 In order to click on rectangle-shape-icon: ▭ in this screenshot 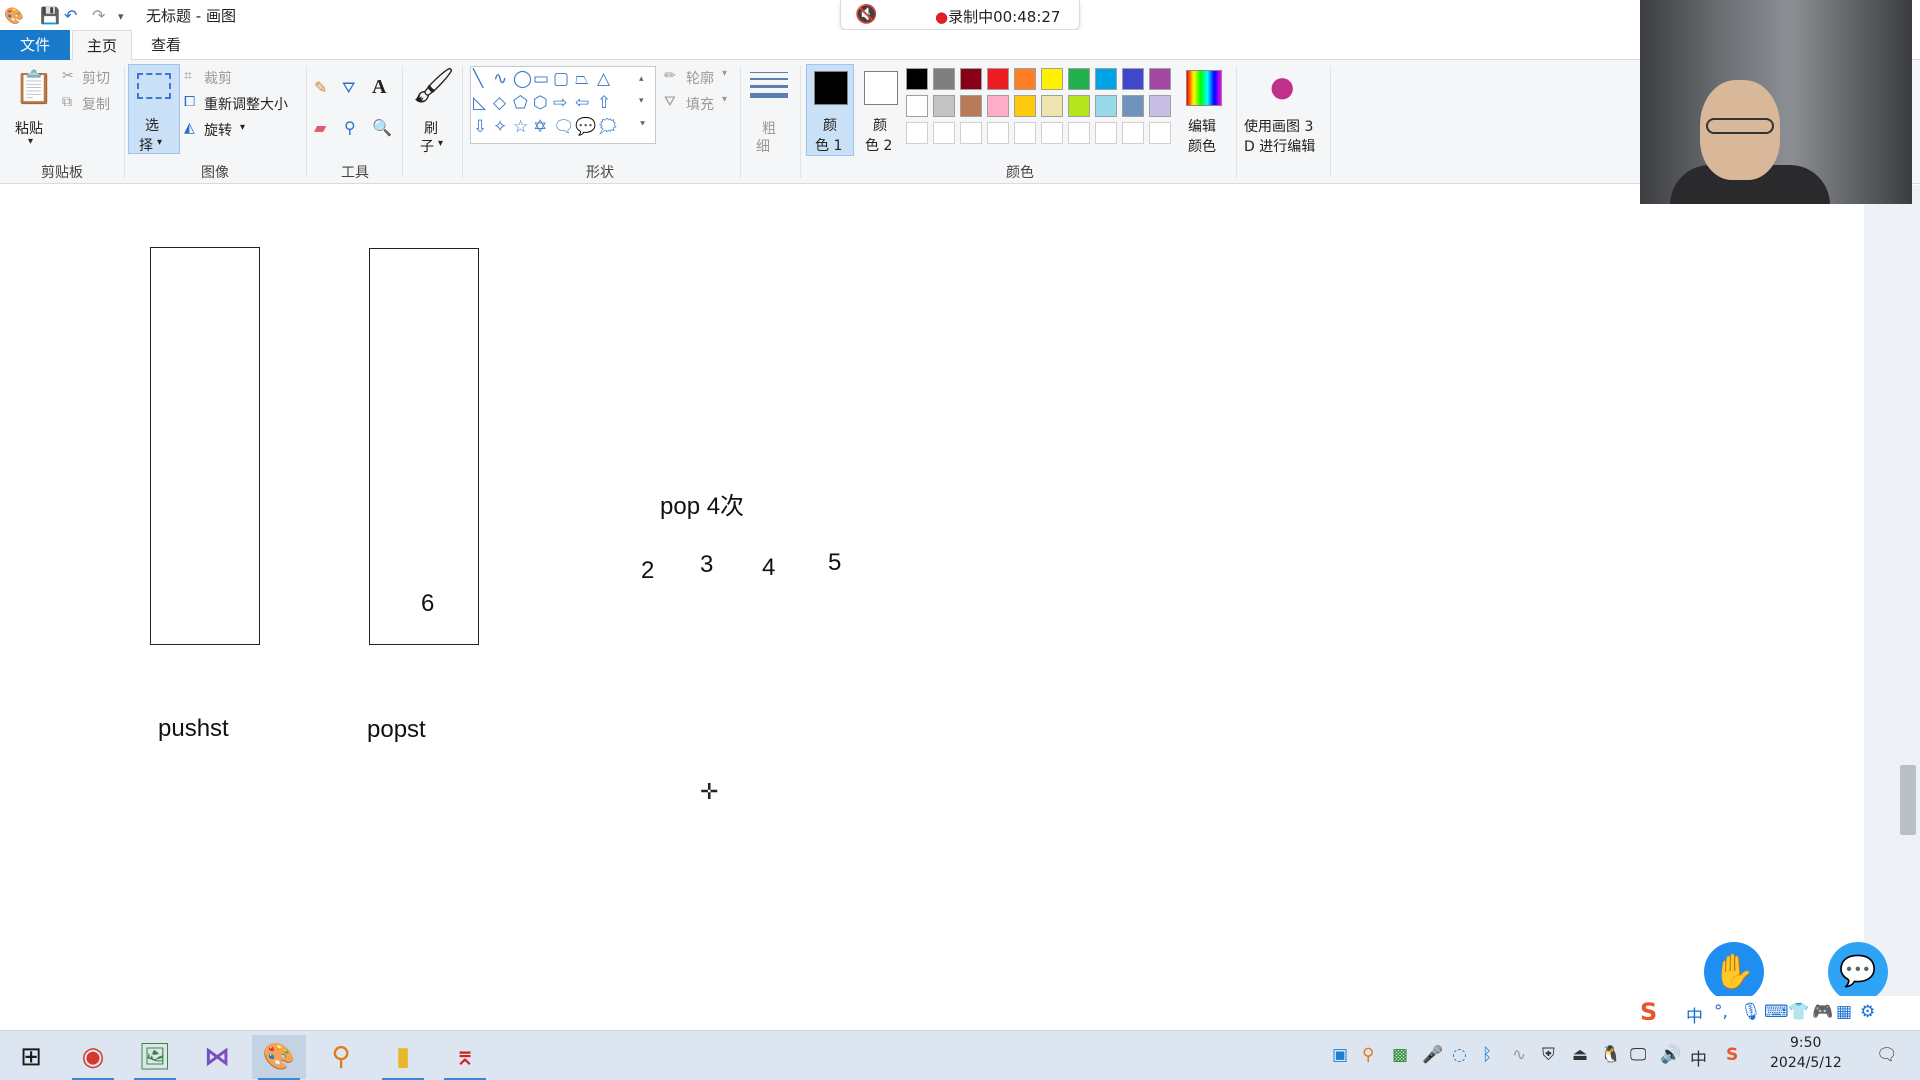, I will do `click(541, 79)`.